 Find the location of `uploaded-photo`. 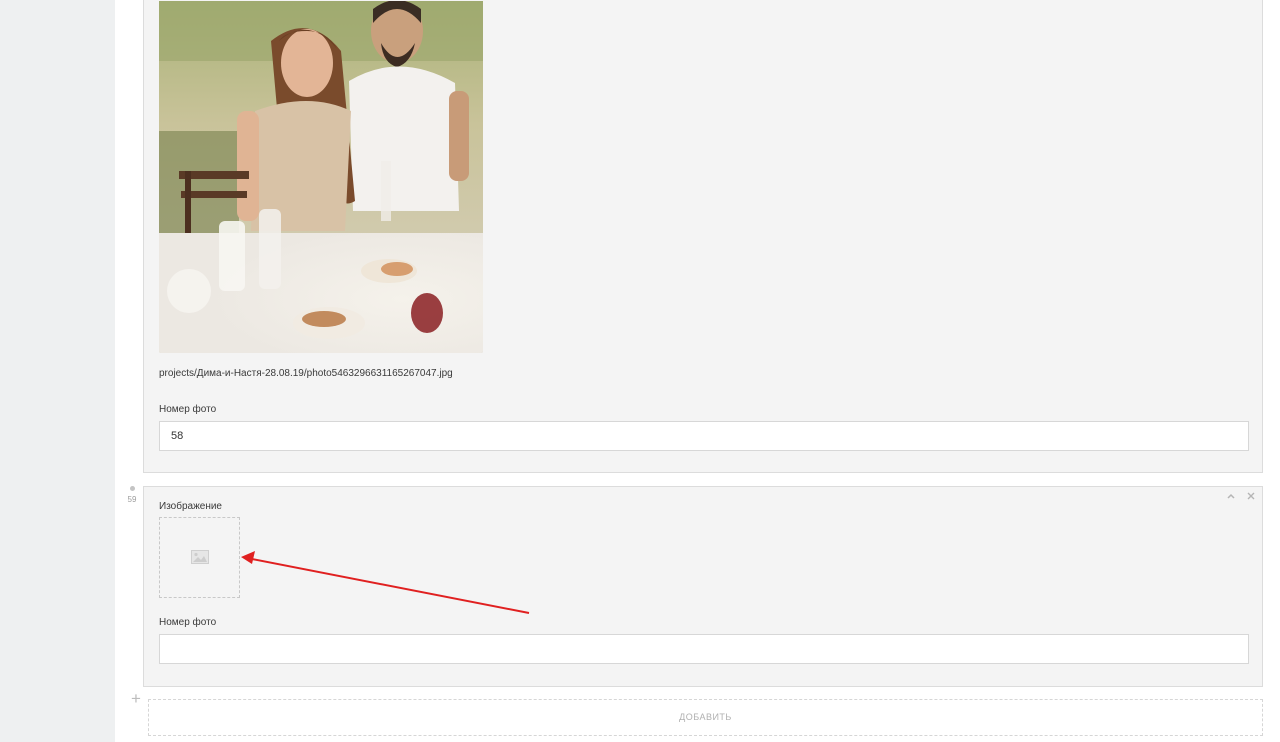

uploaded-photo is located at coordinates (321, 177).